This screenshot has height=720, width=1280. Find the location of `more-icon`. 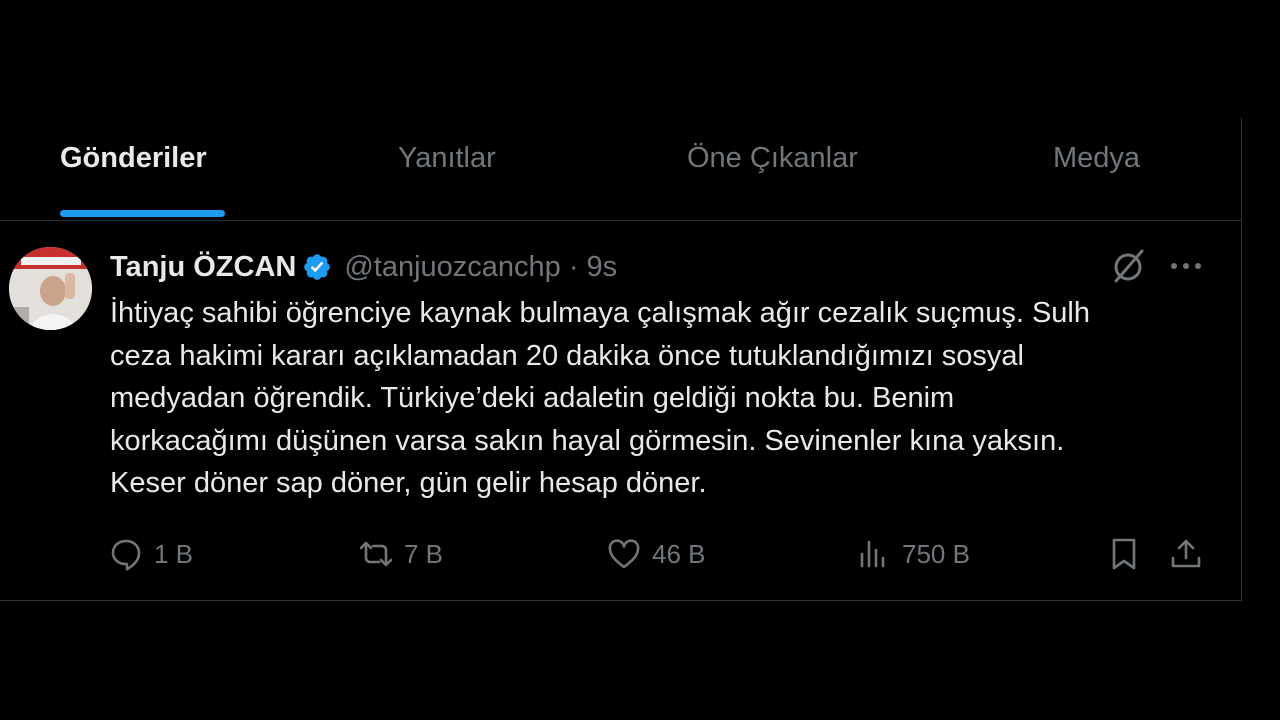

more-icon is located at coordinates (1186, 266).